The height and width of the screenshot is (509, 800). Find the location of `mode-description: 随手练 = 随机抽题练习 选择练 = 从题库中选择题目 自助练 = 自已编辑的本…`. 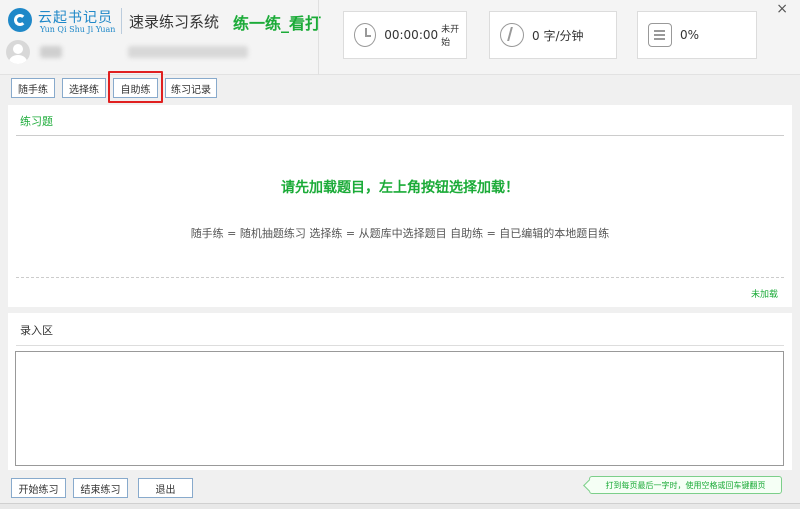

mode-description: 随手练 = 随机抽题练习 选择练 = 从题库中选择题目 自助练 = 自已编辑的本… is located at coordinates (400, 233).